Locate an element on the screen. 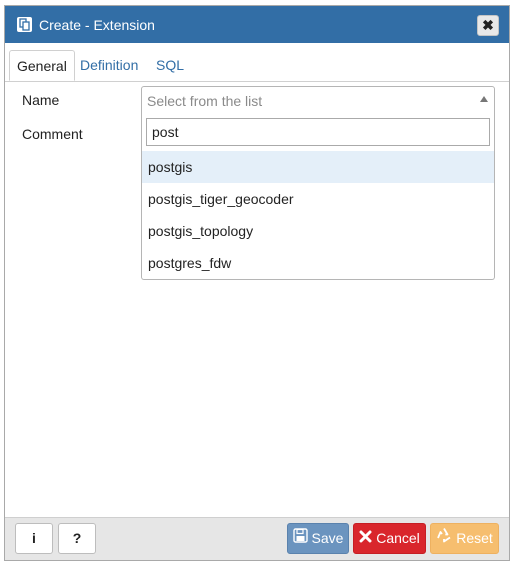 The height and width of the screenshot is (565, 514). info-button: i is located at coordinates (34, 538).